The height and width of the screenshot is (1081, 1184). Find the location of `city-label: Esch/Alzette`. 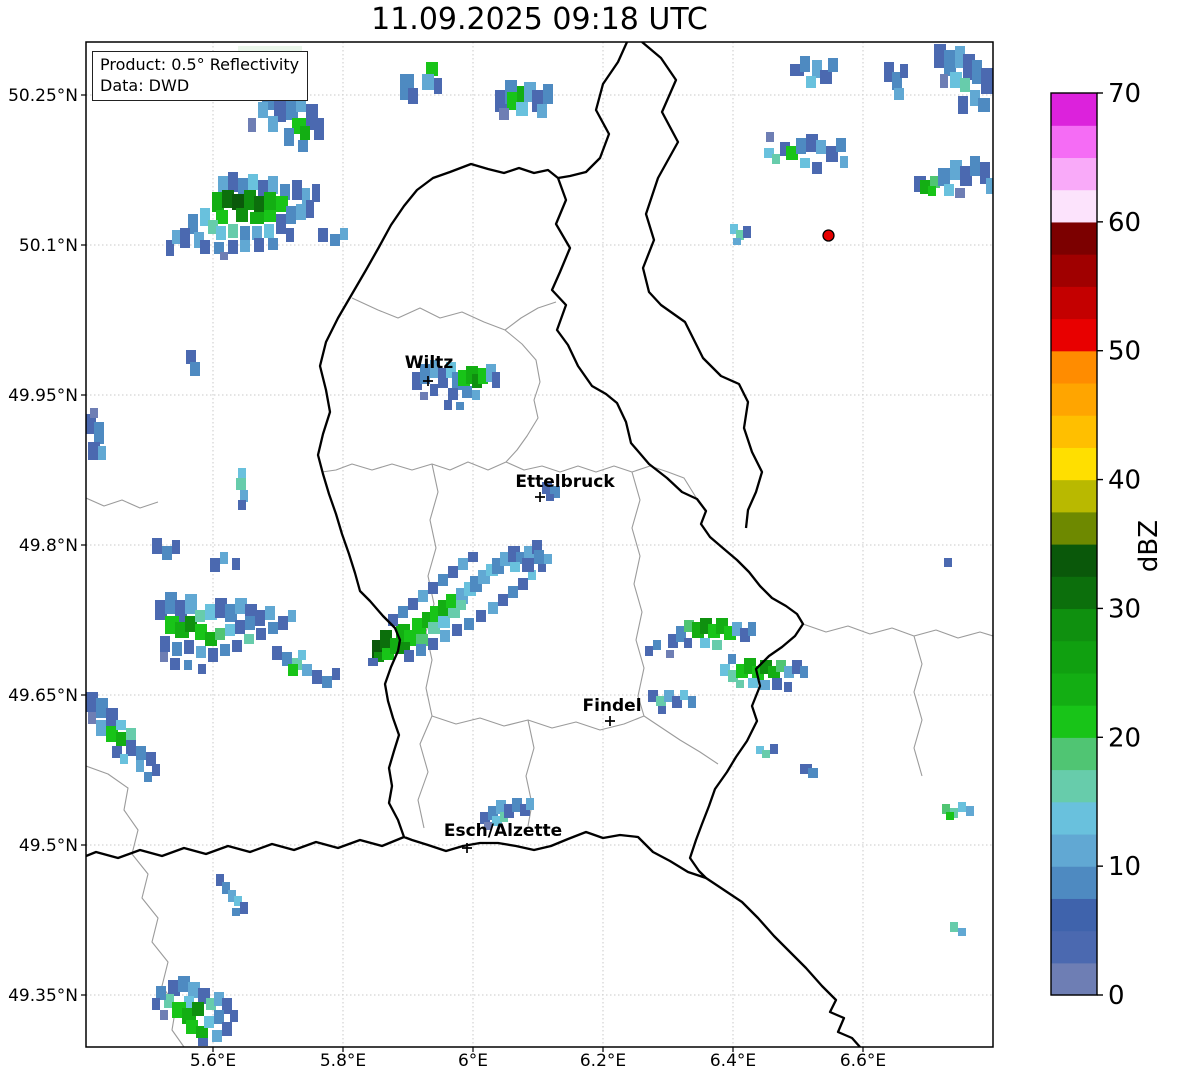

city-label: Esch/Alzette is located at coordinates (503, 831).